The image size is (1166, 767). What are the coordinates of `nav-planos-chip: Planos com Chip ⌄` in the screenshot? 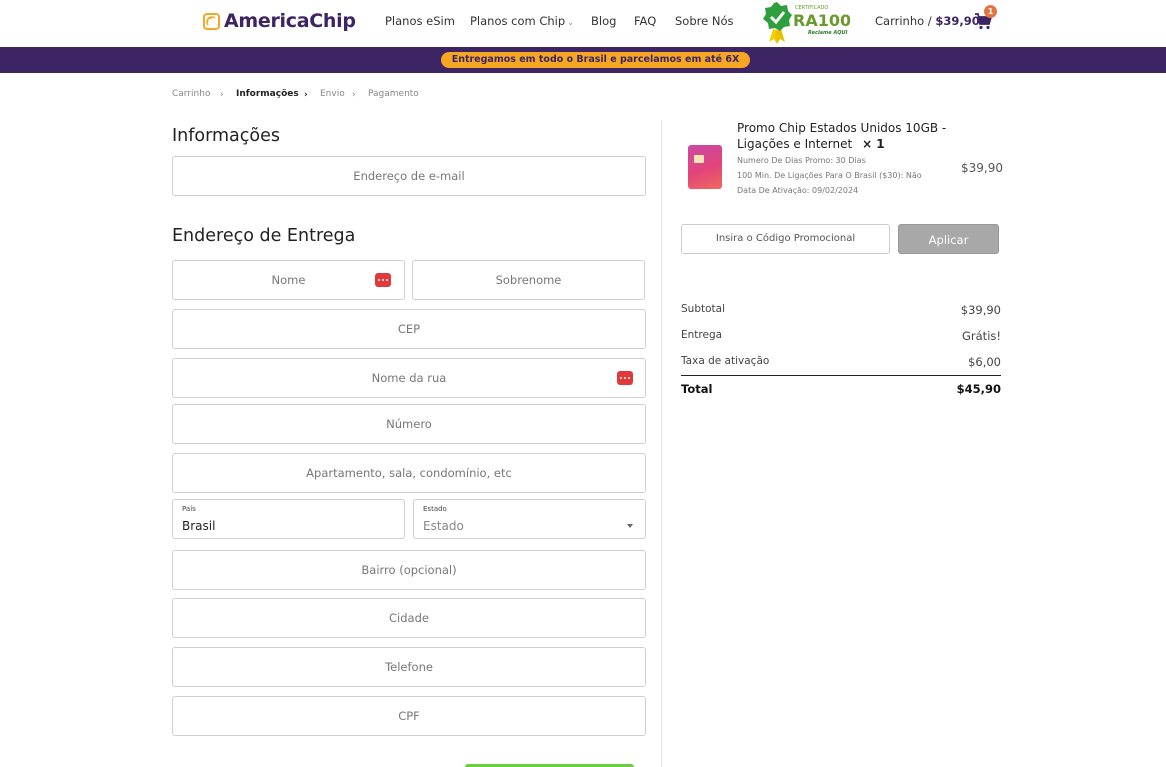 It's located at (522, 21).